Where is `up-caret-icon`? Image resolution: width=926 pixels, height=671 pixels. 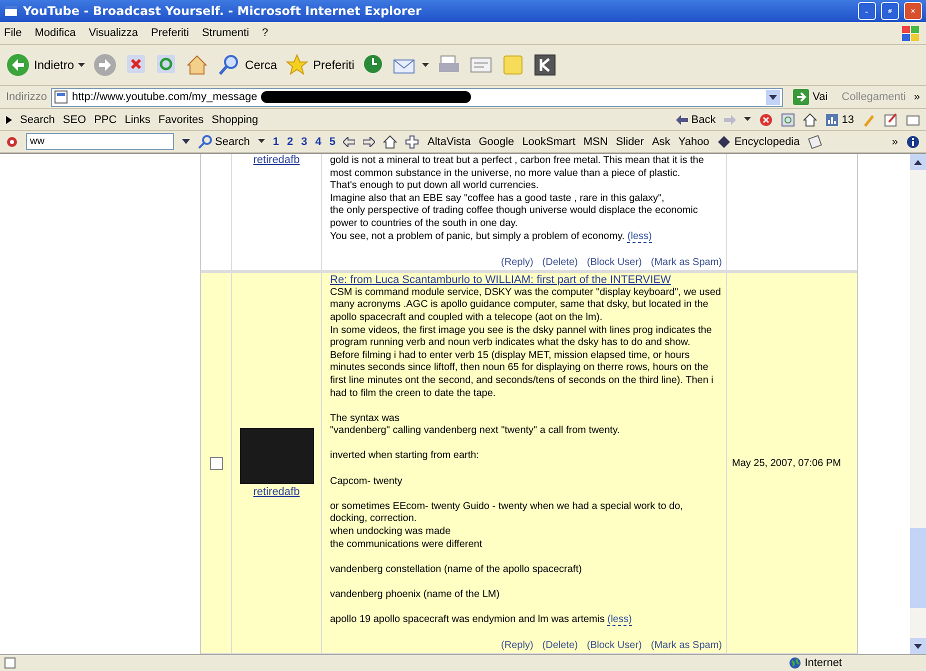 up-caret-icon is located at coordinates (918, 162).